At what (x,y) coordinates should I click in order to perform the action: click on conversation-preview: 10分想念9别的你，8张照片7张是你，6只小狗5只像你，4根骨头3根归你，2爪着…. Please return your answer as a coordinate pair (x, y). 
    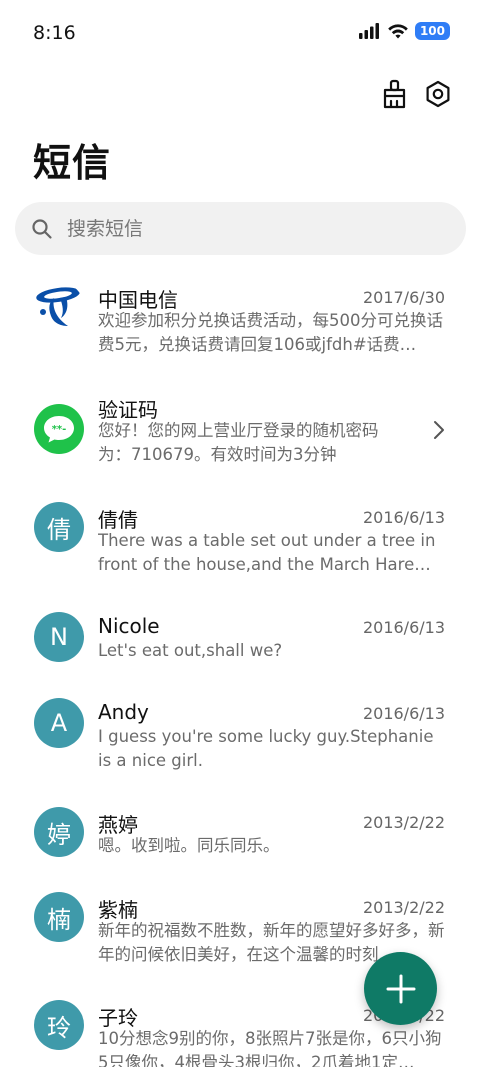
    Looking at the image, I should click on (270, 1048).